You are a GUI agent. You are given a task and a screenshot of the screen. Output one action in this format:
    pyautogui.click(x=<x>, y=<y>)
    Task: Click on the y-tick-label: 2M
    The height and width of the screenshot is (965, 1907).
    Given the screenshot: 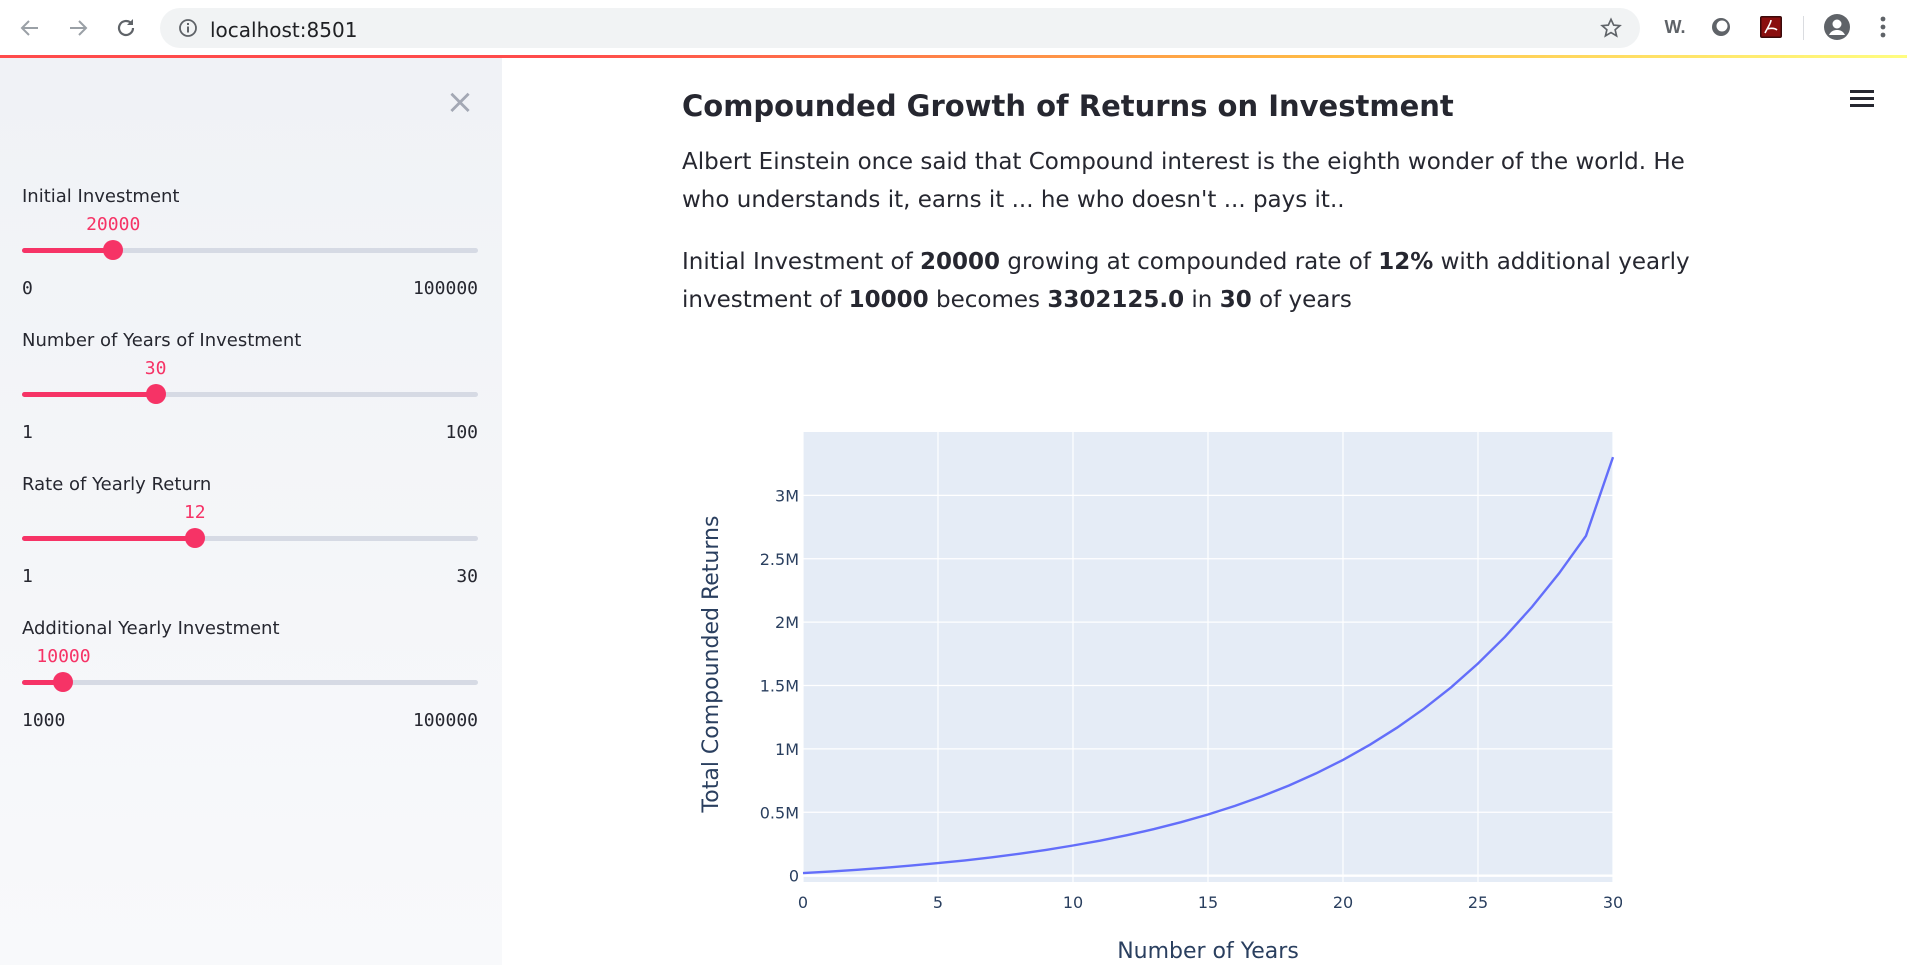 What is the action you would take?
    pyautogui.click(x=787, y=622)
    